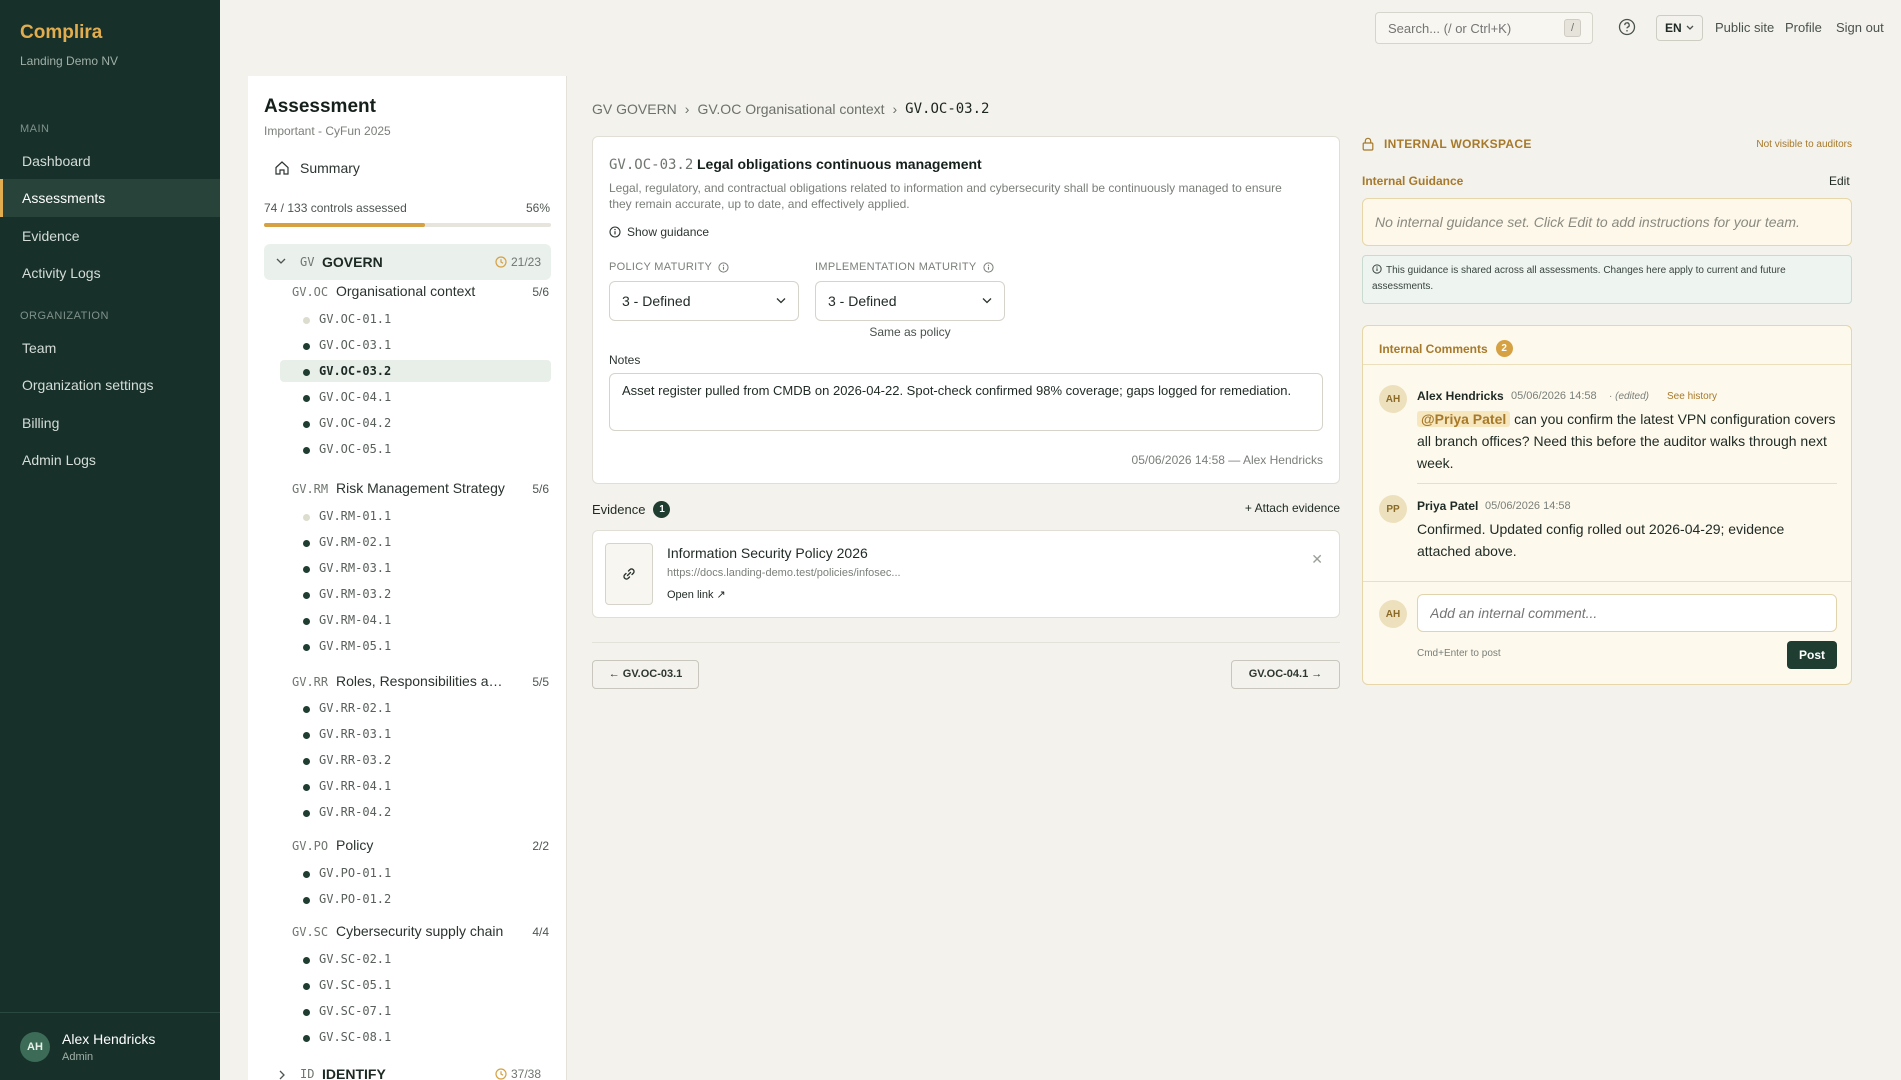 The width and height of the screenshot is (1901, 1080). Describe the element at coordinates (335, 208) in the screenshot. I see `progress-label: 74 / 133 controls assessed` at that location.